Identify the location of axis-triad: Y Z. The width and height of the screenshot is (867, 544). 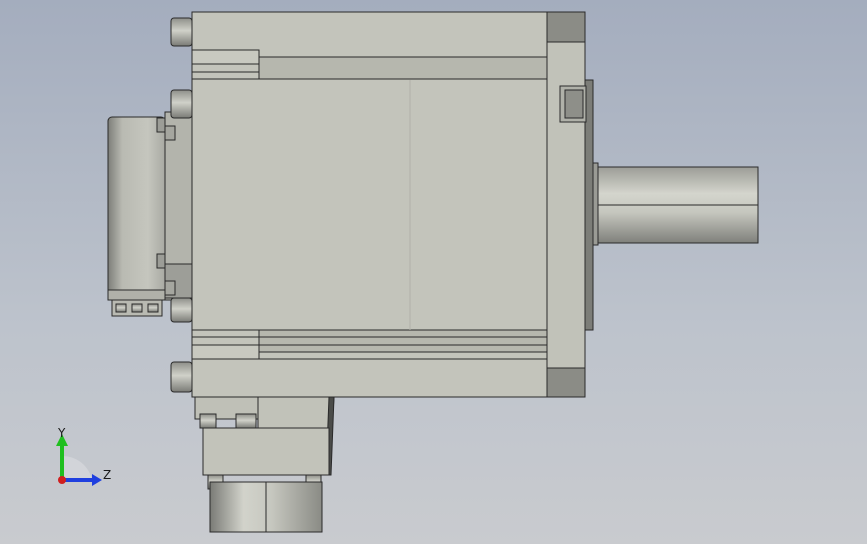
(83, 456).